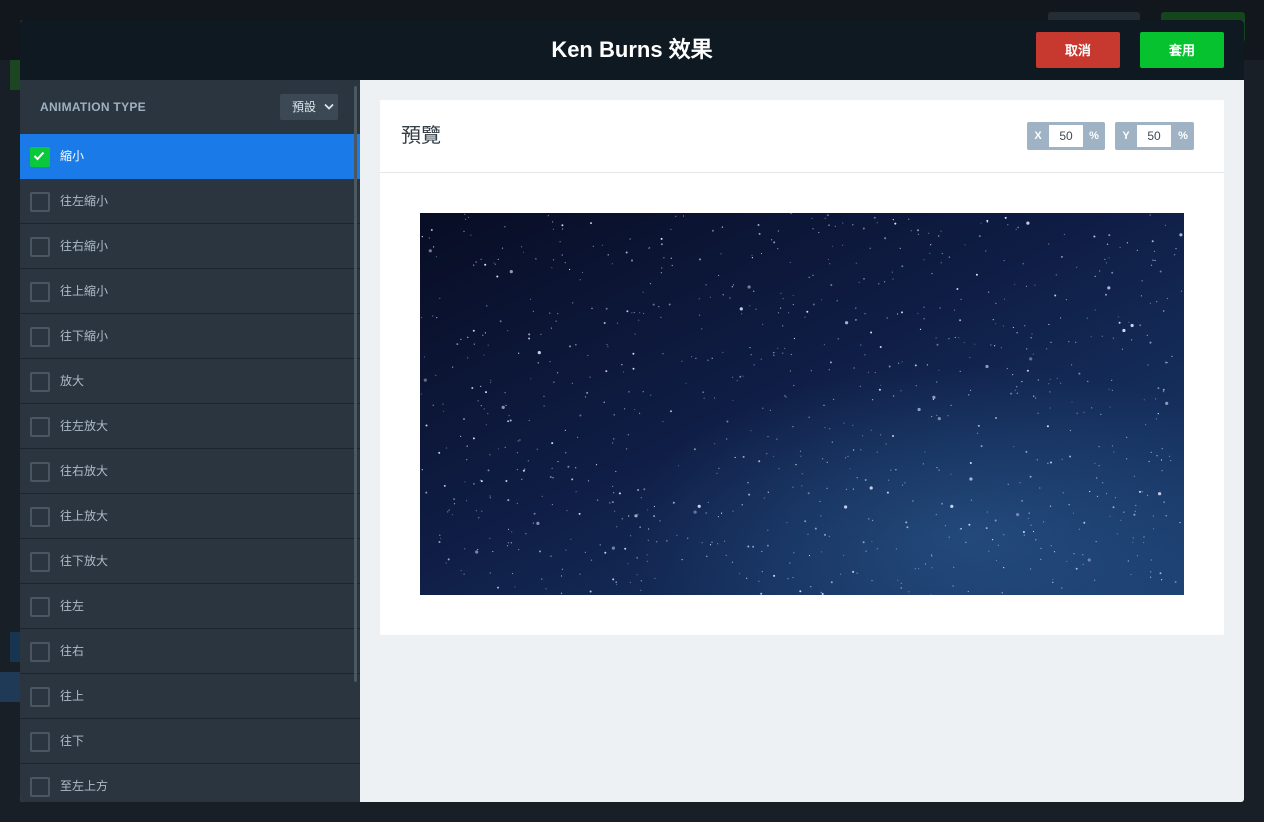  Describe the element at coordinates (802, 172) in the screenshot. I see `divider` at that location.